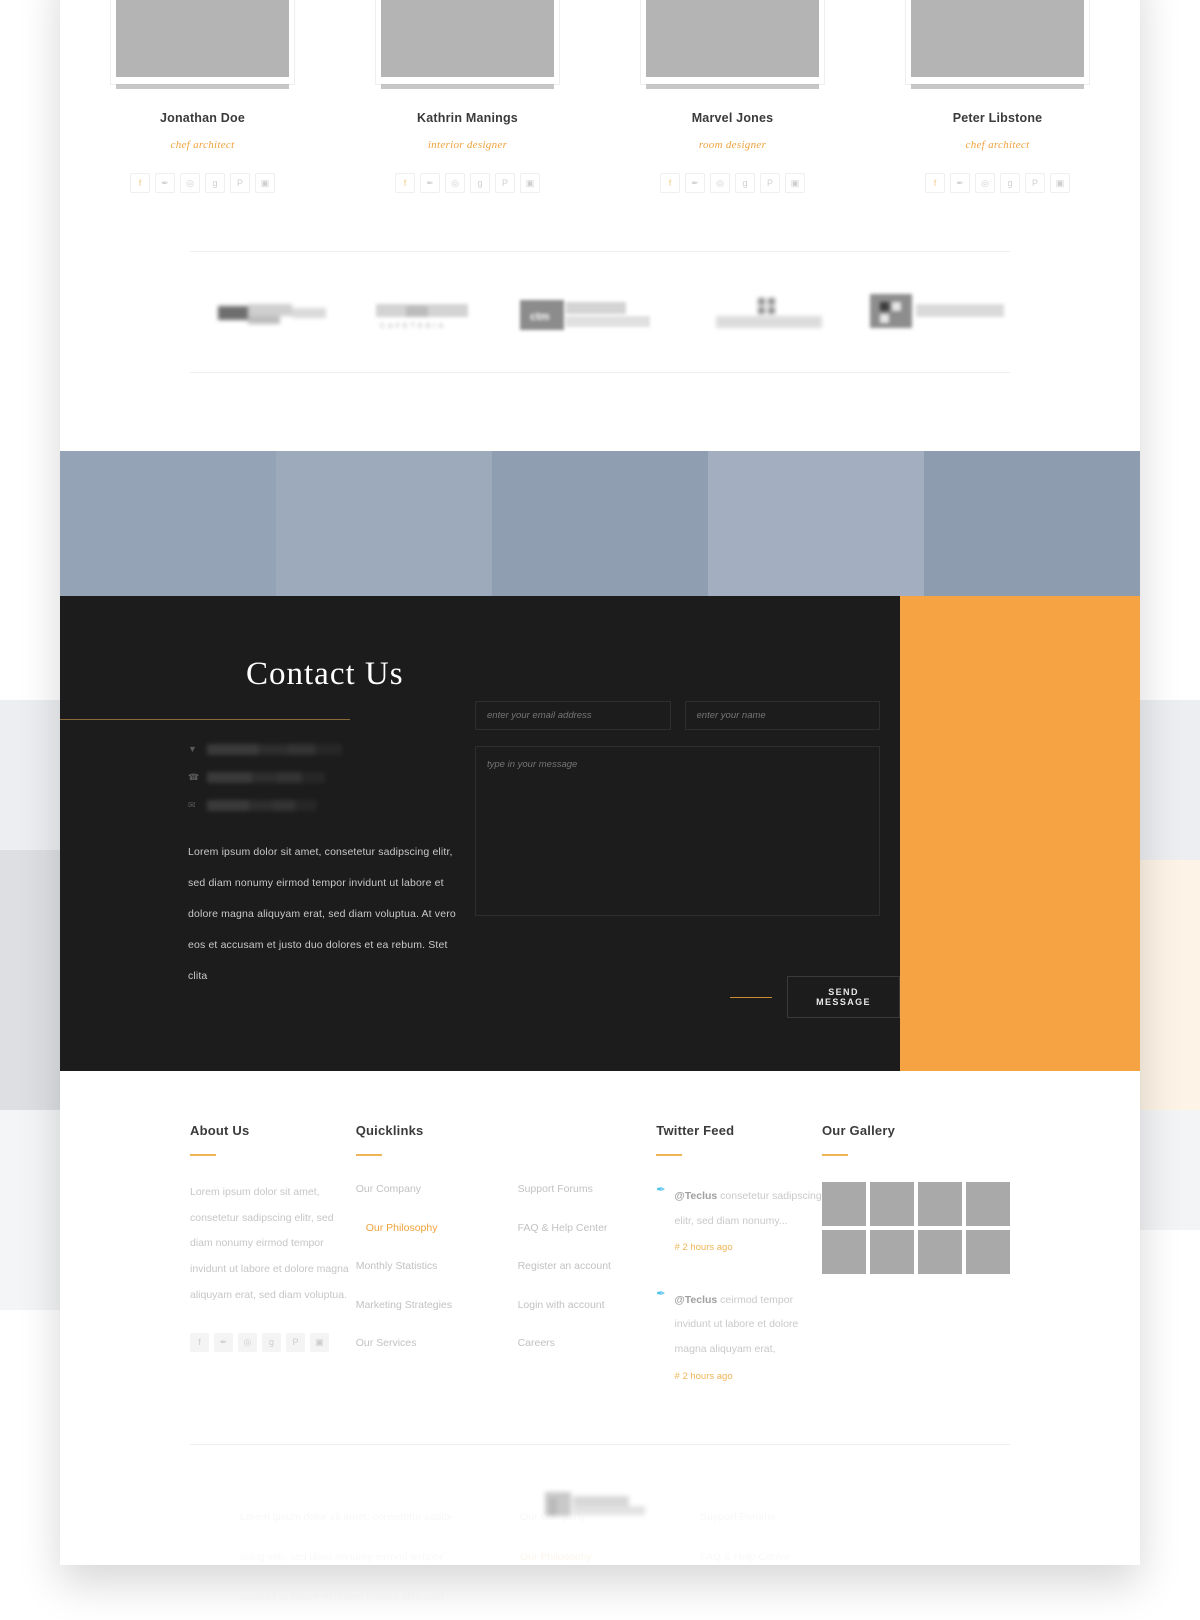 This screenshot has height=1620, width=1200. I want to click on quicklink-support-forums: Support Forums, so click(587, 1189).